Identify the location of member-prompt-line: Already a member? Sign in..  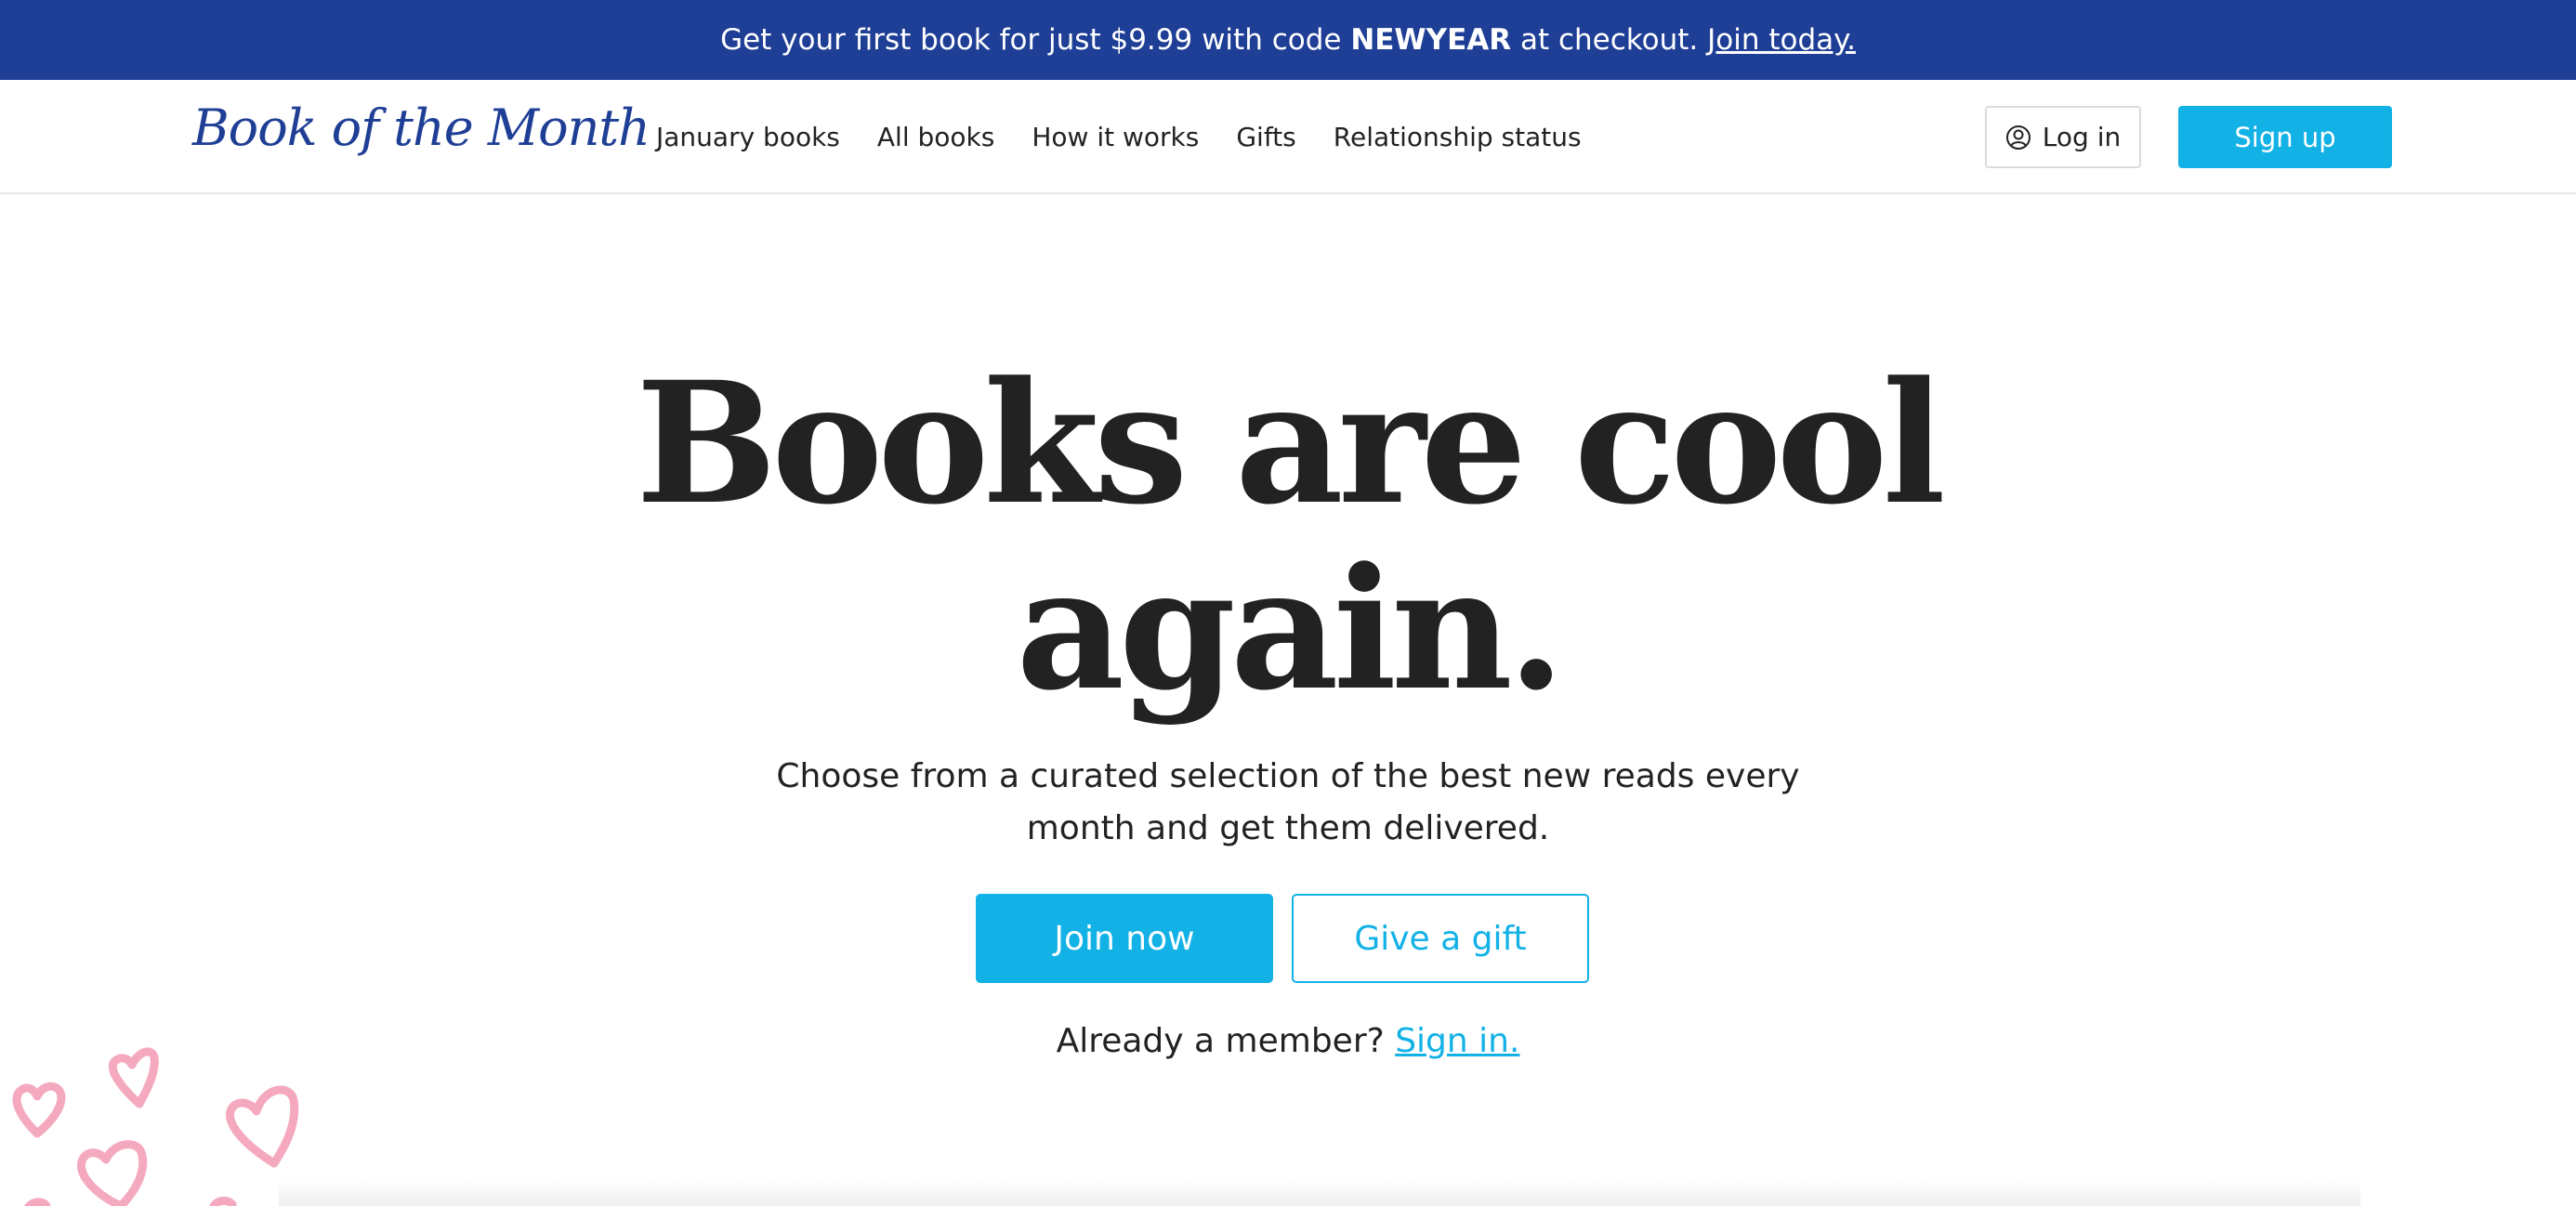
(1288, 1041).